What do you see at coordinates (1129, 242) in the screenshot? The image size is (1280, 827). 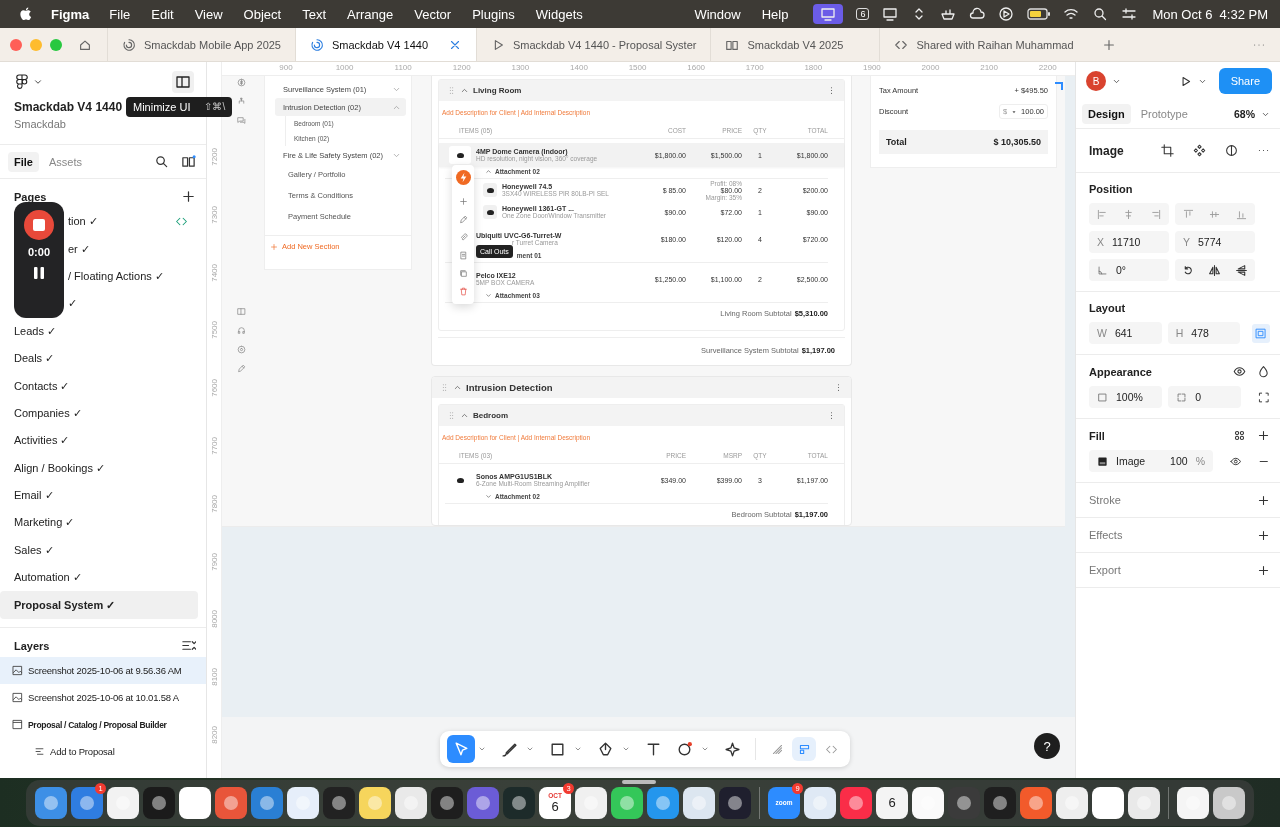 I see `x-field: X 11710` at bounding box center [1129, 242].